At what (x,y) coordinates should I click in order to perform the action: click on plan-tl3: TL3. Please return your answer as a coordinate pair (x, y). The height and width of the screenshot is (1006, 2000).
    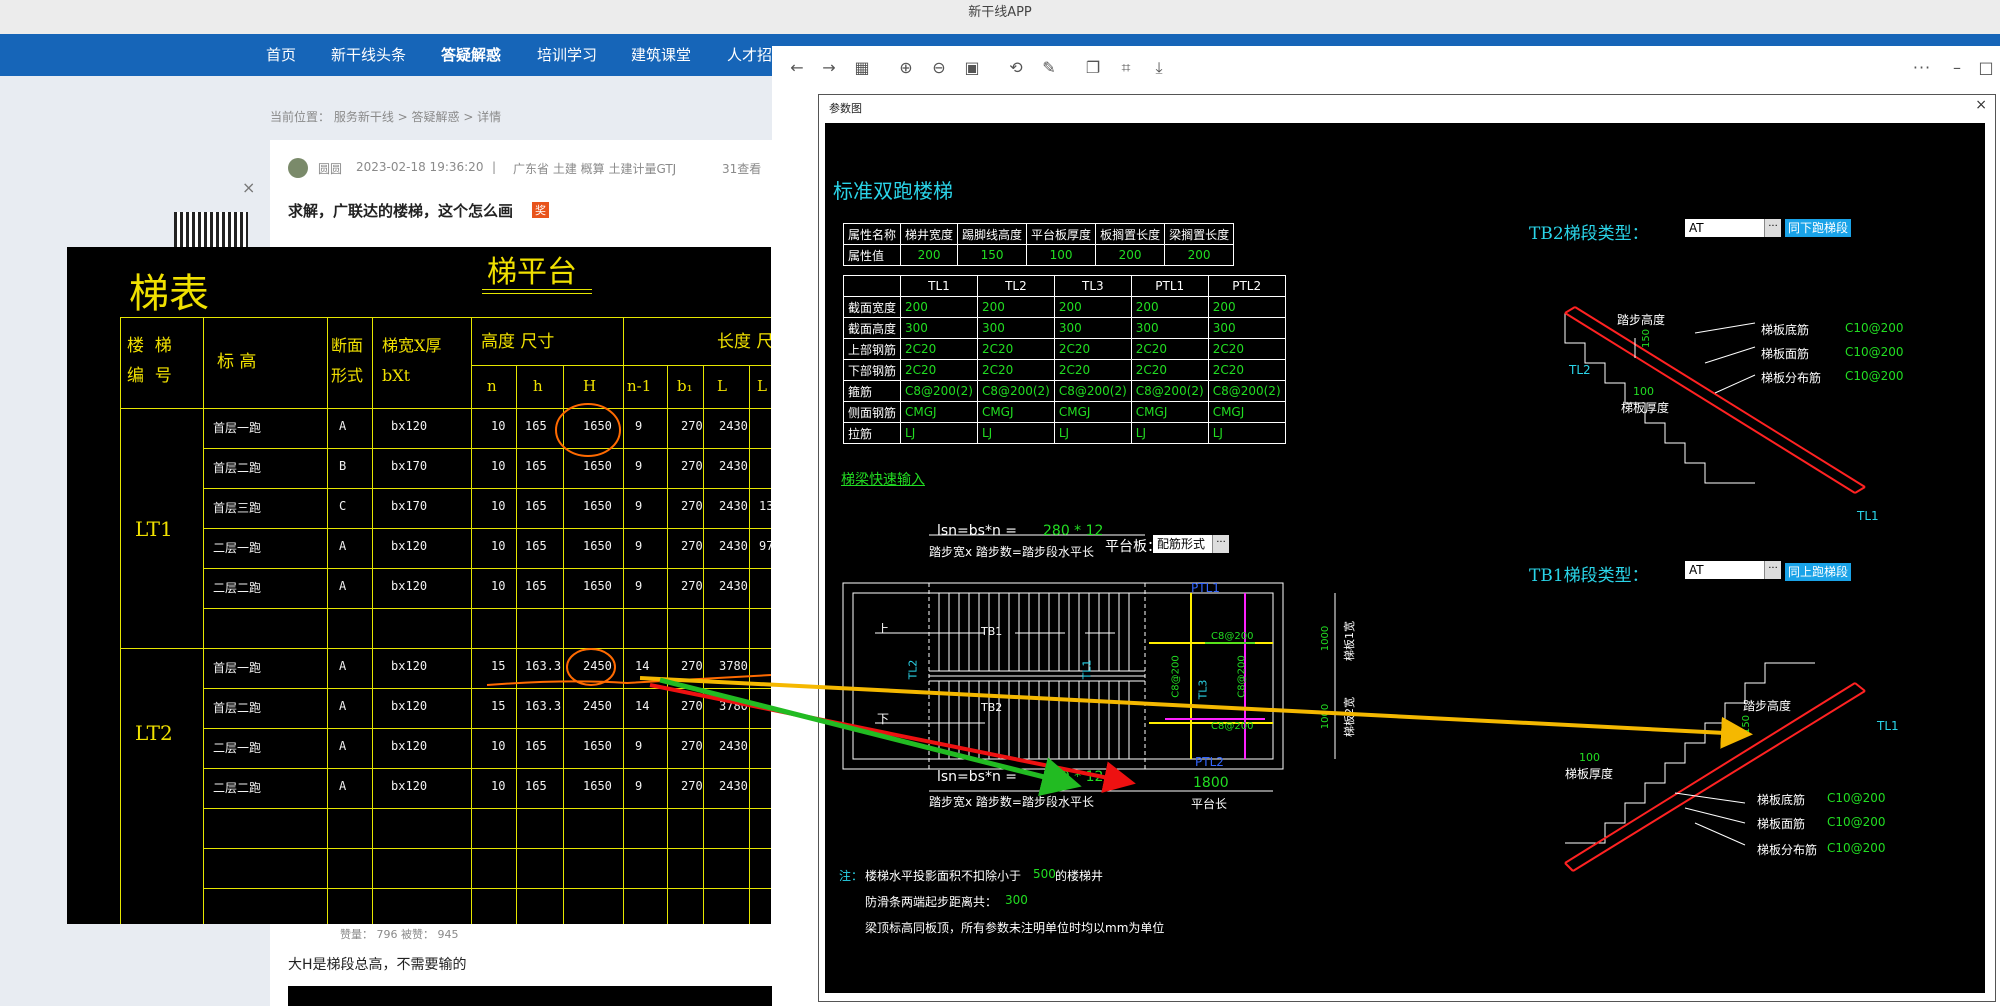
    Looking at the image, I should click on (1203, 689).